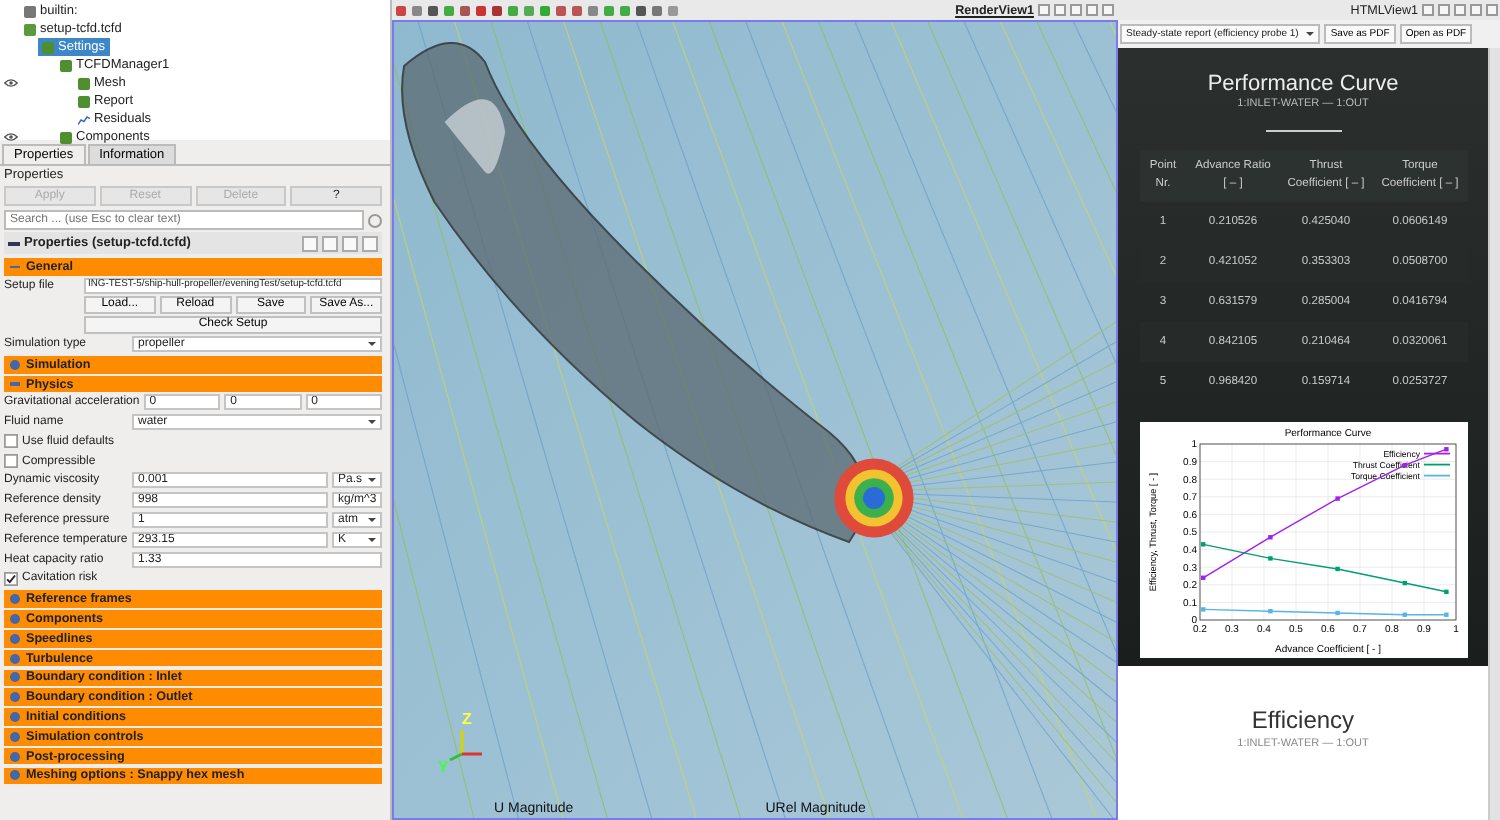 Image resolution: width=1500 pixels, height=820 pixels. I want to click on settings-icon, so click(375, 220).